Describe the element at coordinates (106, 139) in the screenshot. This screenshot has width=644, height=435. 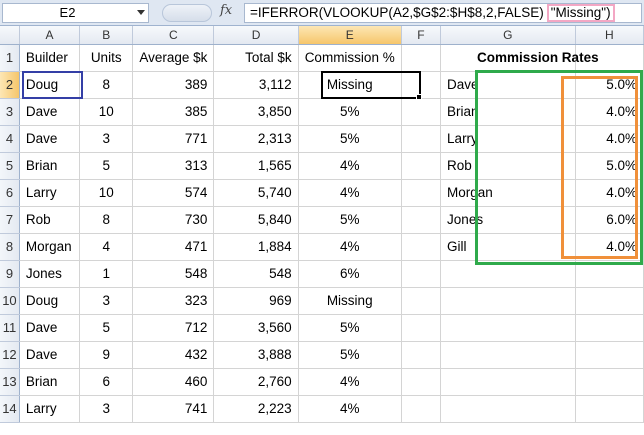
I see `cell-b4: 3` at that location.